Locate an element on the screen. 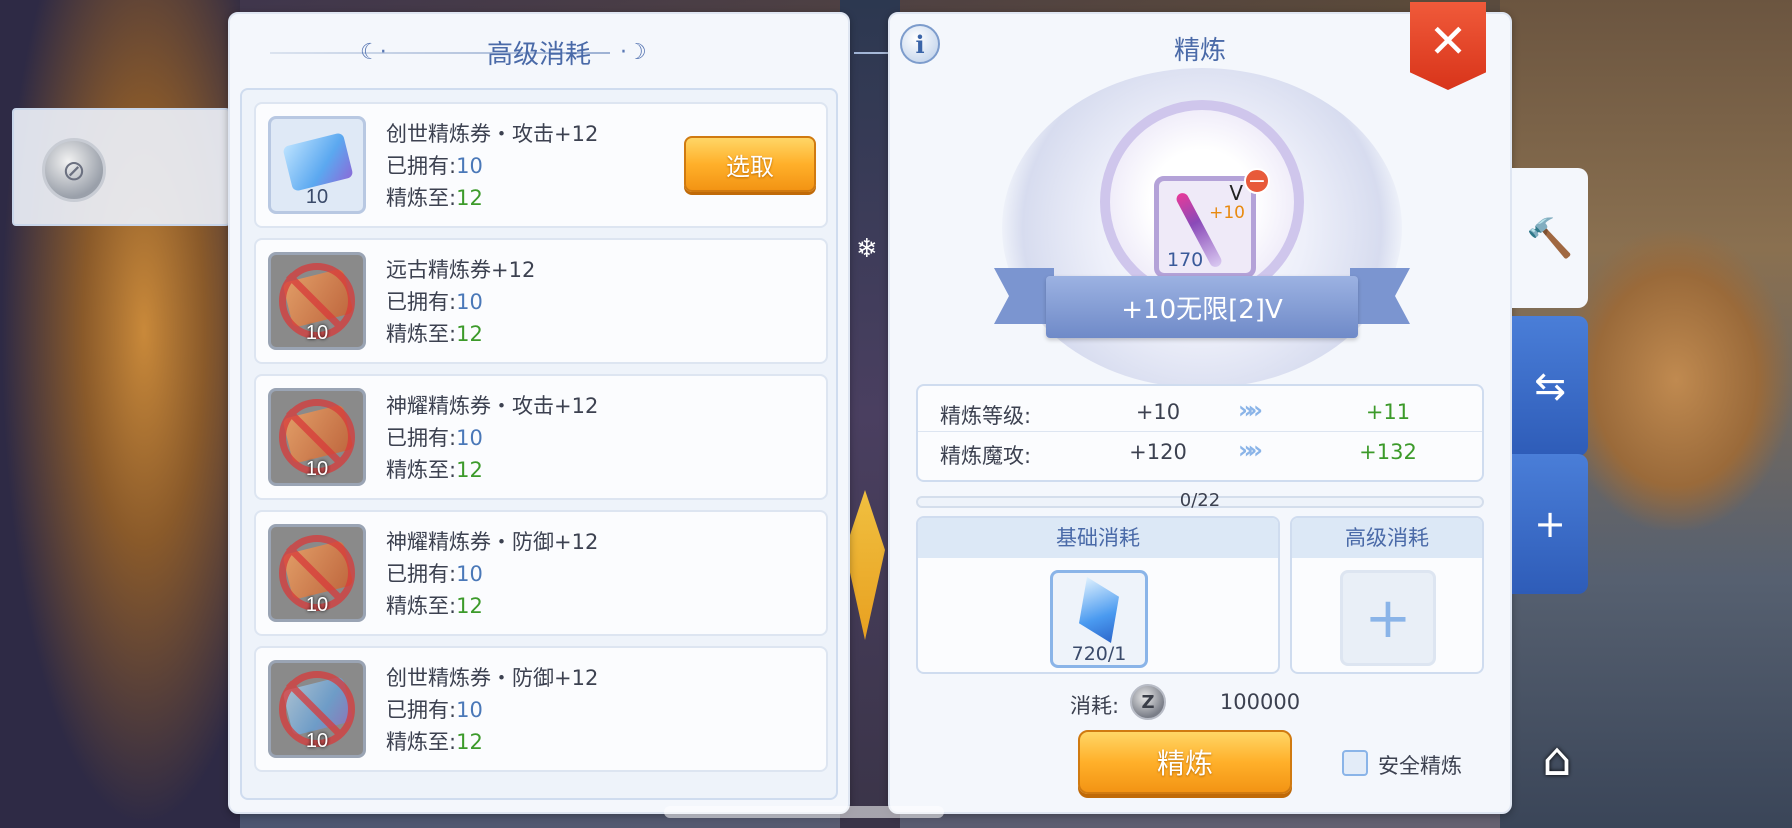  safe-refine-option: 安全精炼 is located at coordinates (1422, 763).